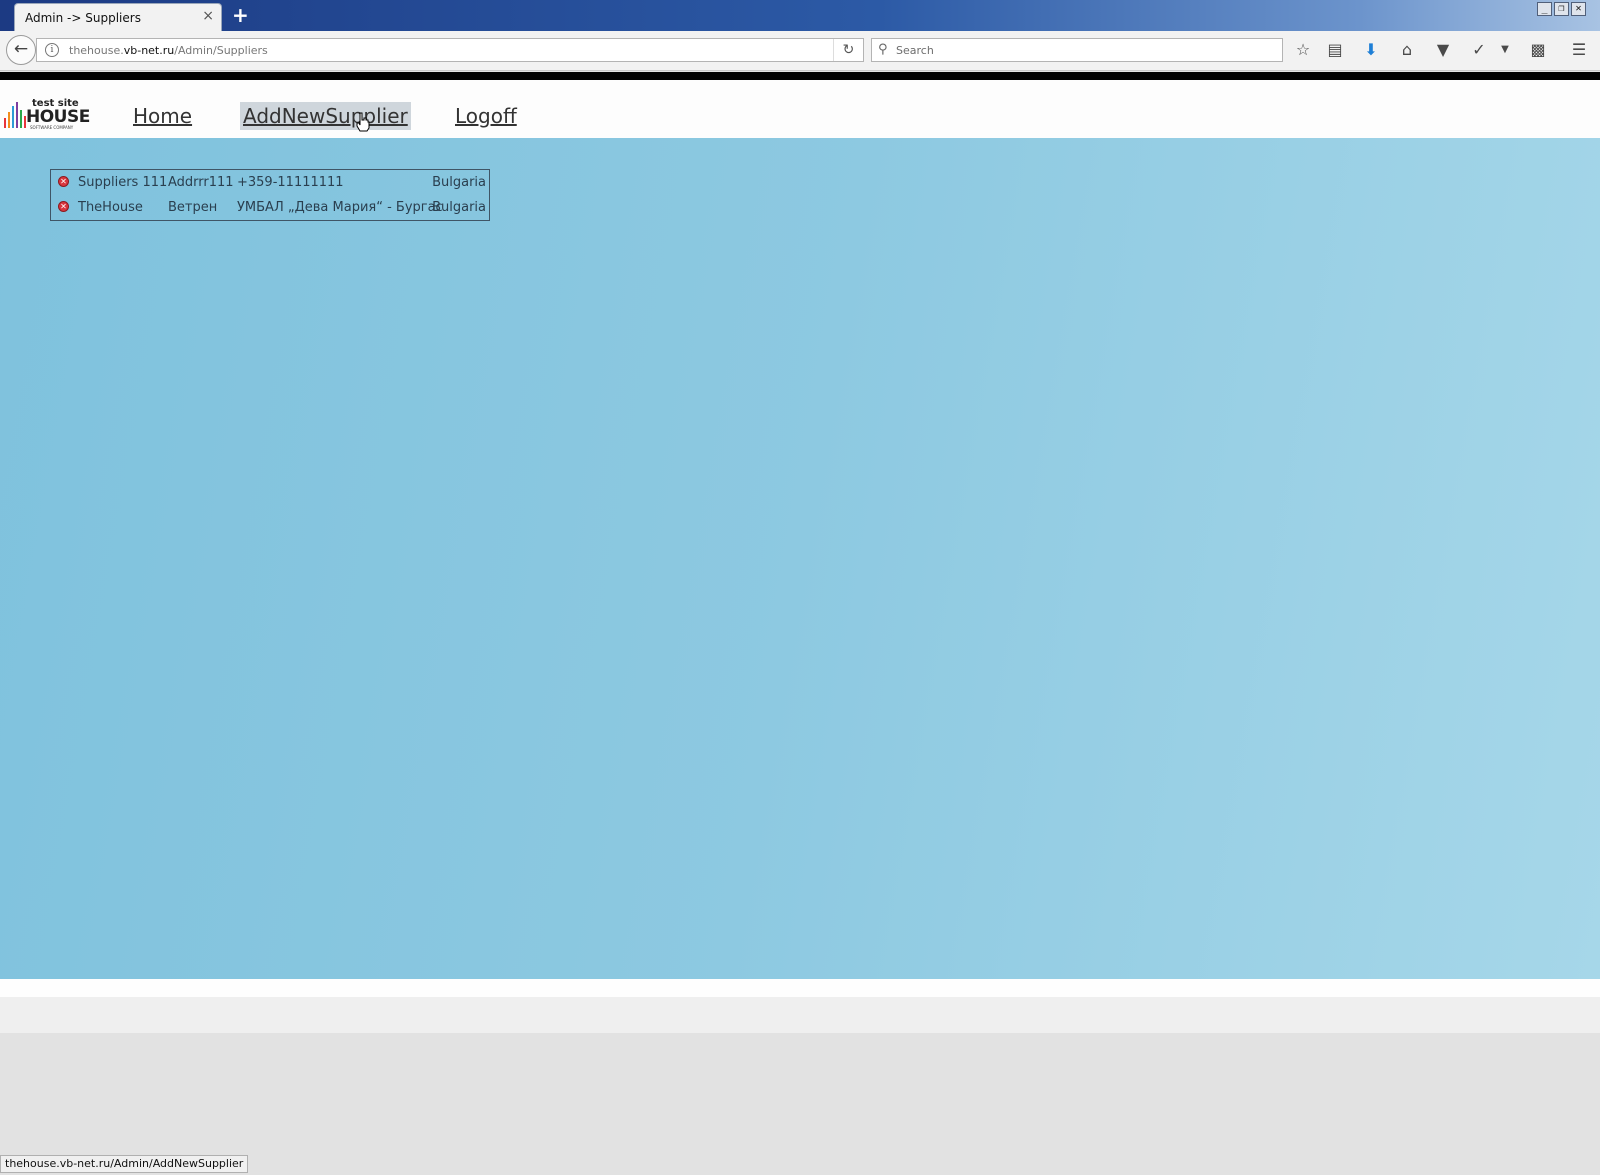  Describe the element at coordinates (52, 50) in the screenshot. I see `info-icon: i` at that location.